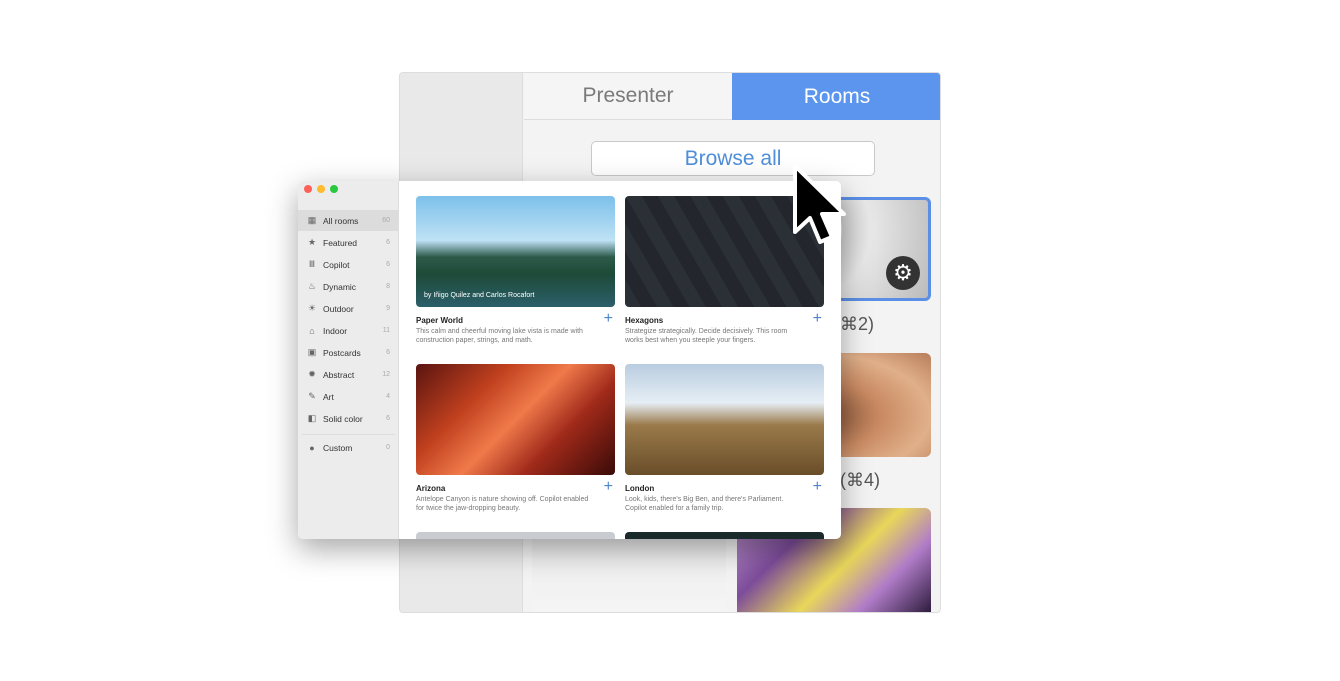 The width and height of the screenshot is (1340, 681). What do you see at coordinates (312, 418) in the screenshot?
I see `swatch-icon: ◧` at bounding box center [312, 418].